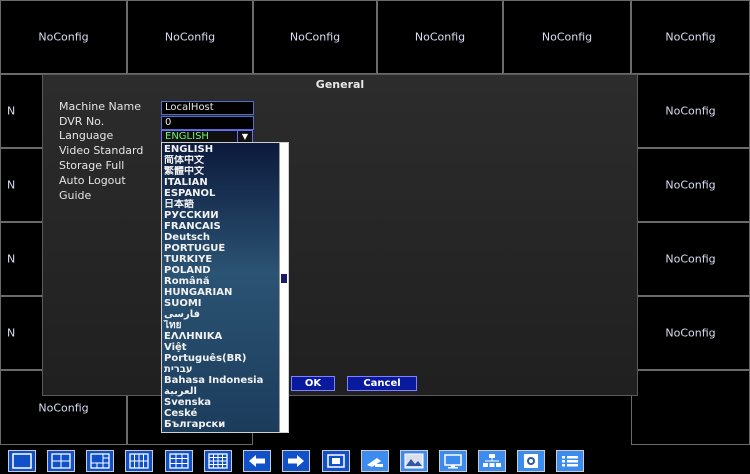 Image resolution: width=750 pixels, height=474 pixels. Describe the element at coordinates (61, 461) in the screenshot. I see `layout-4-icon` at that location.